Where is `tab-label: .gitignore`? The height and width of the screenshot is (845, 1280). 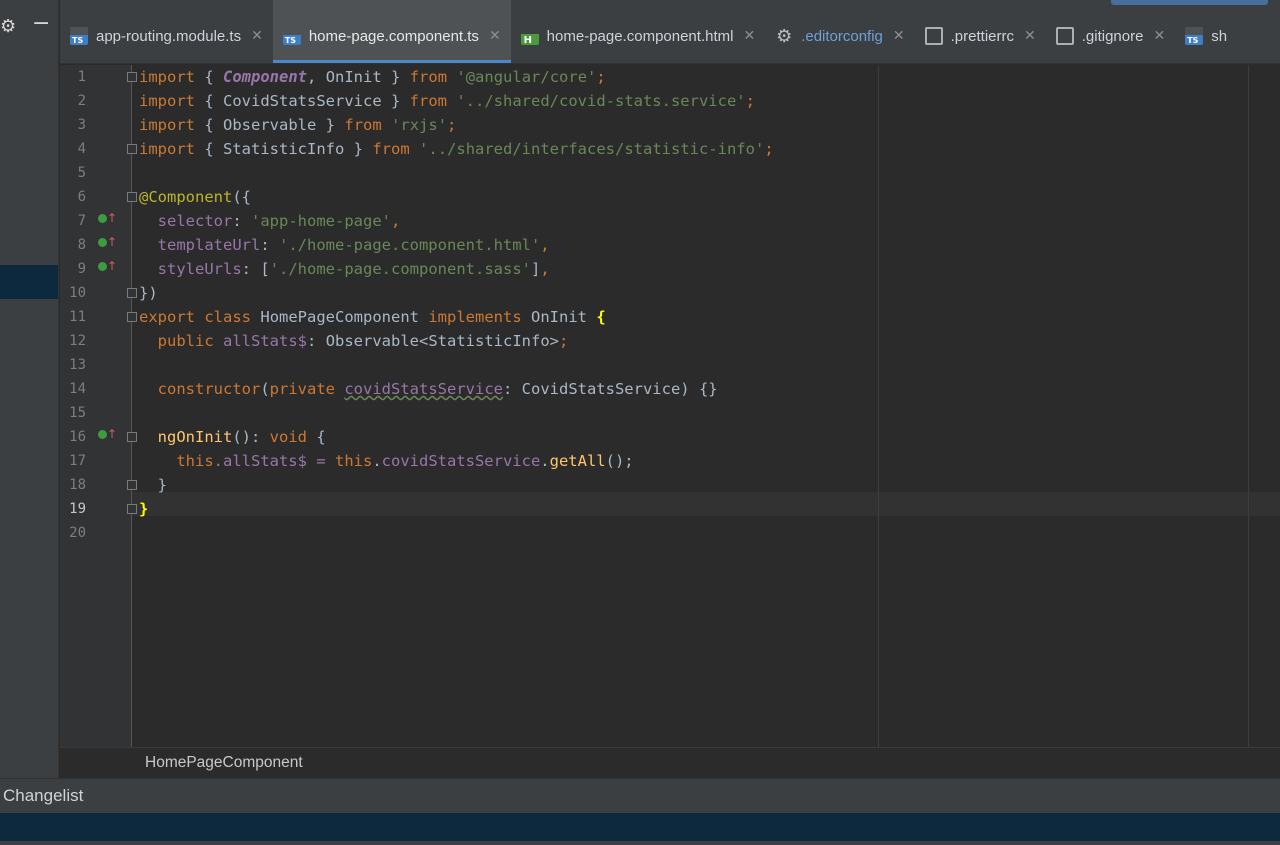
tab-label: .gitignore is located at coordinates (1112, 36).